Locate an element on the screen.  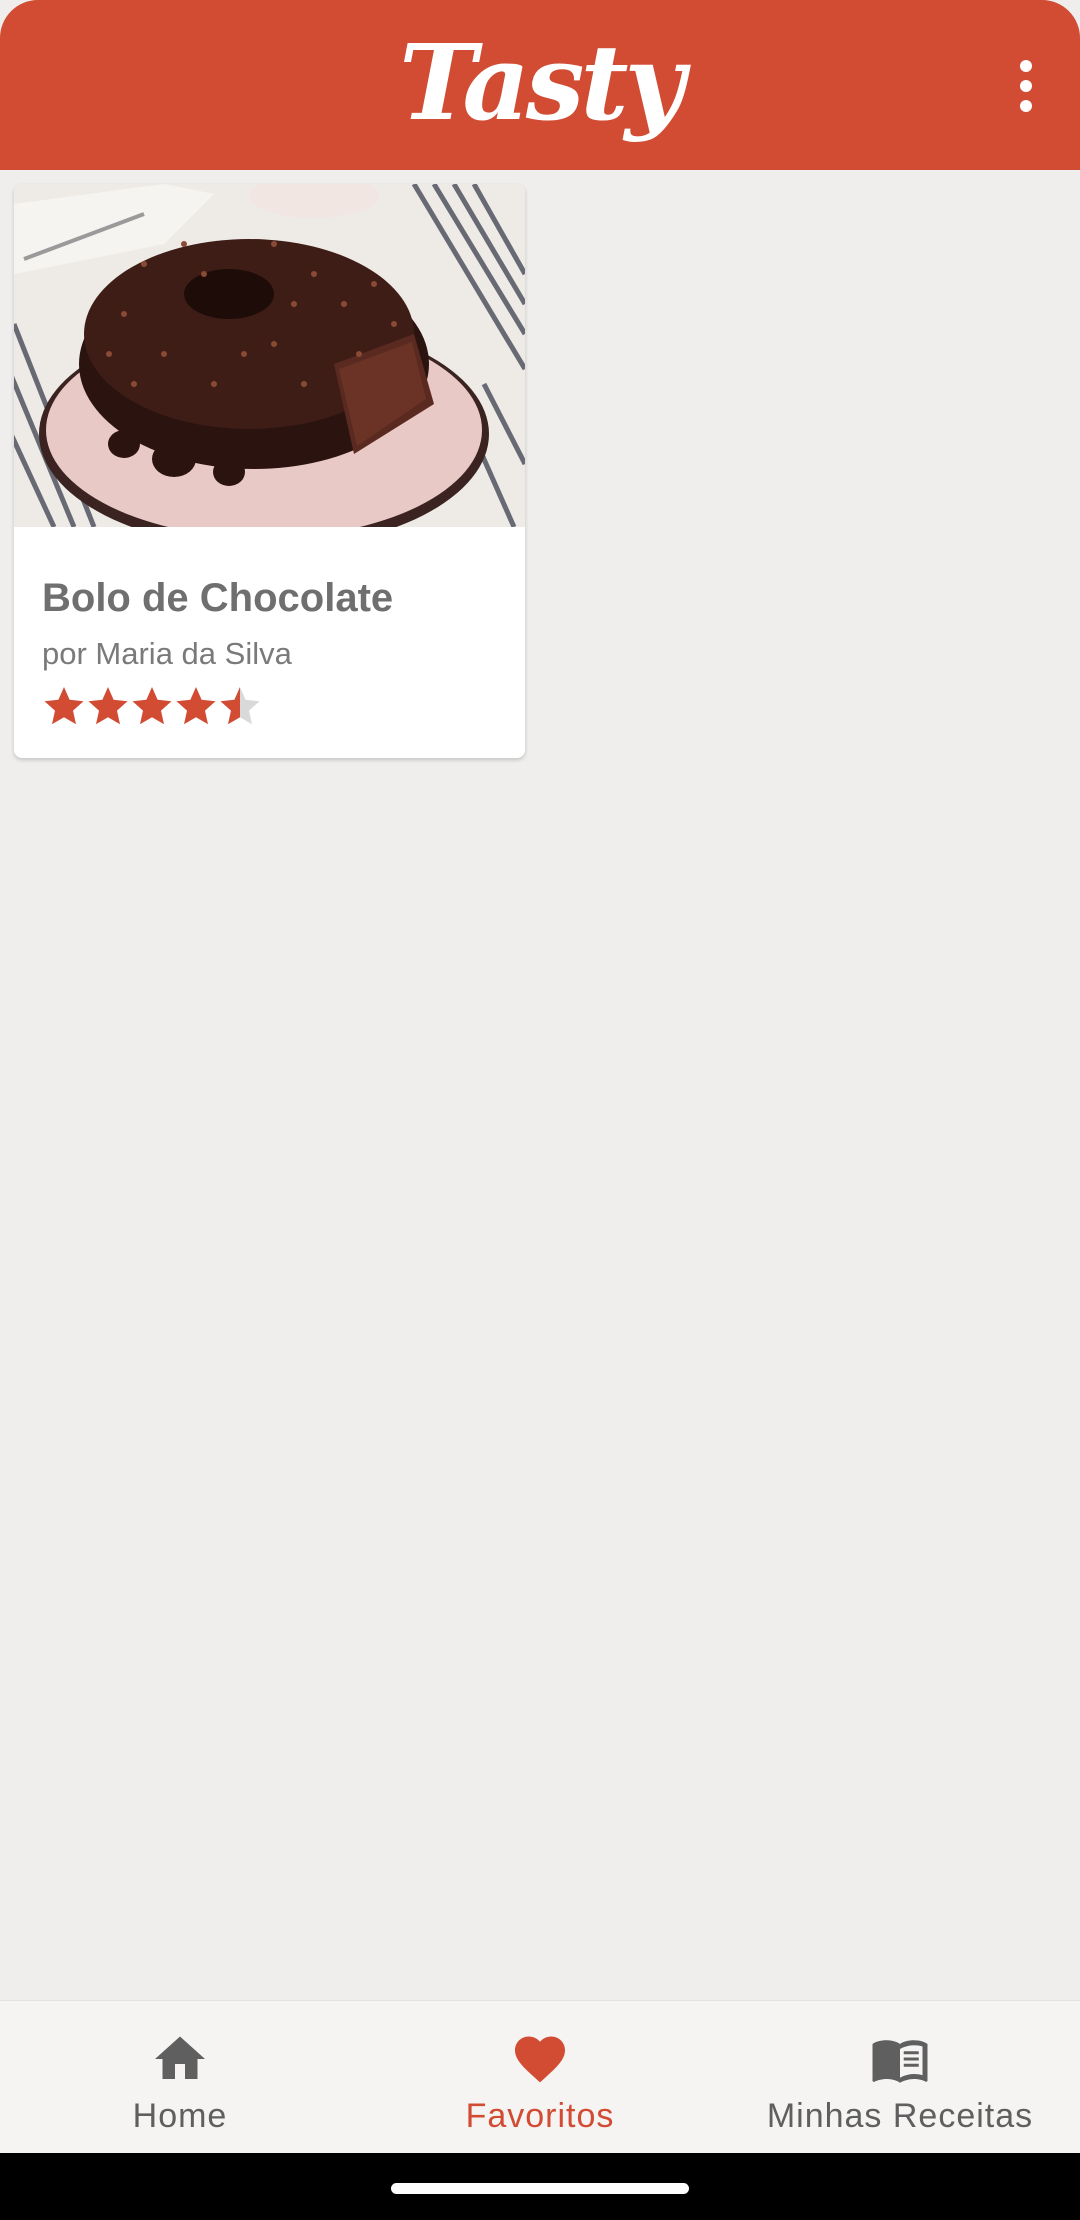
app-bar: Tasty is located at coordinates (540, 85).